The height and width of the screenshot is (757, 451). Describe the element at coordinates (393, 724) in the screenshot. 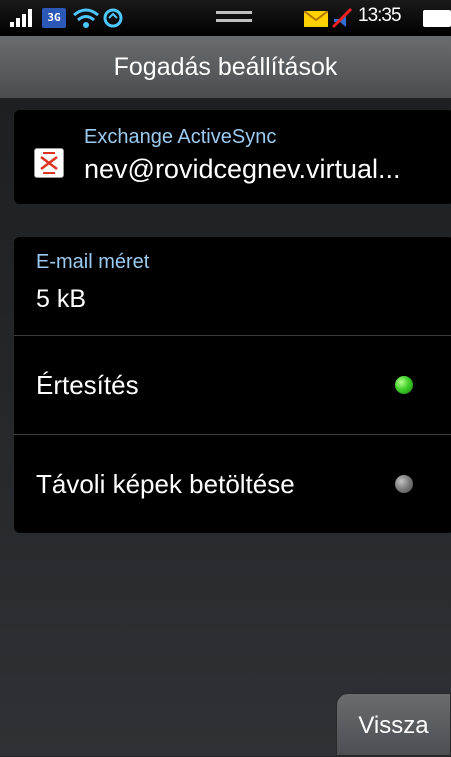

I see `back-button: Vissza` at that location.